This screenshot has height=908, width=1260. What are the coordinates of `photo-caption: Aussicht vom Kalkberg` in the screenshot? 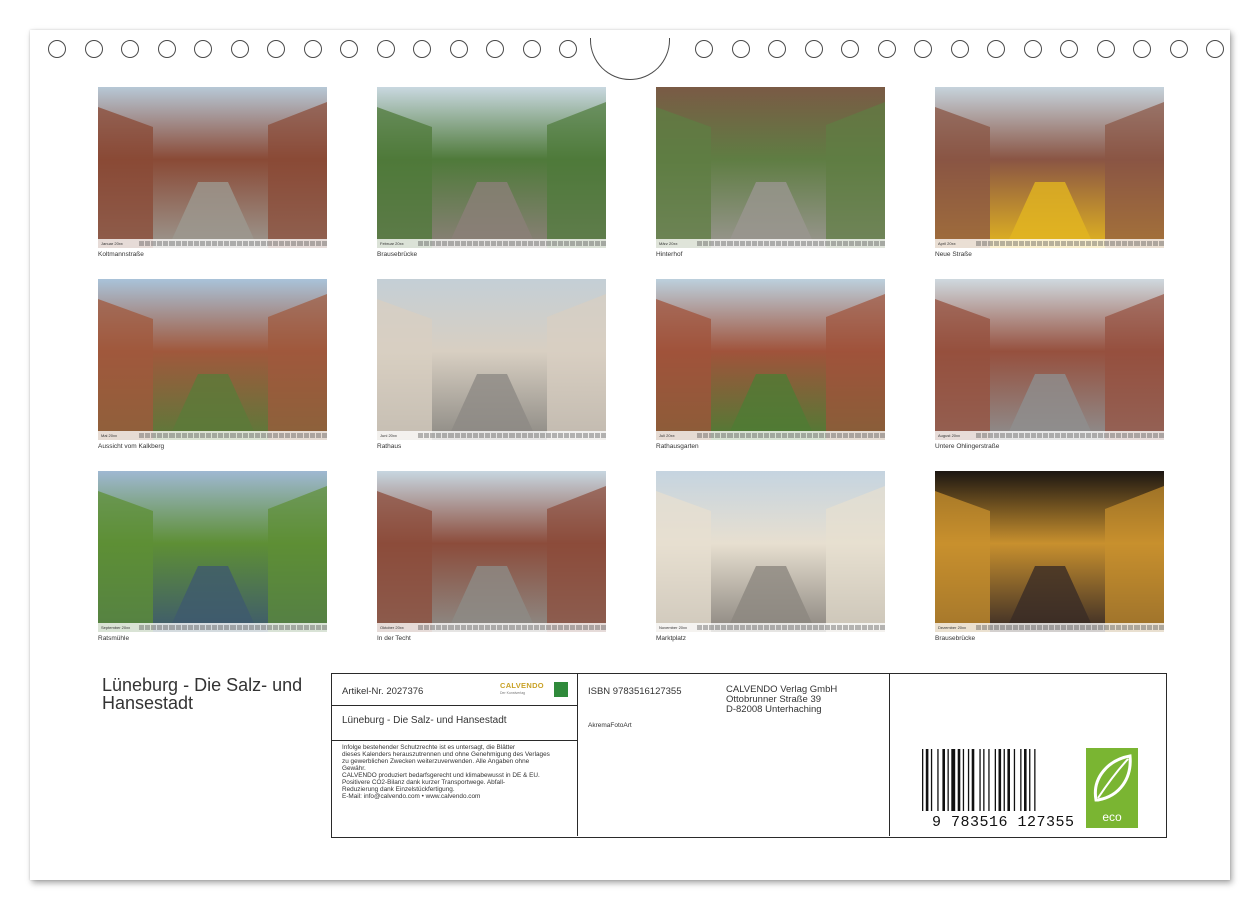 It's located at (131, 446).